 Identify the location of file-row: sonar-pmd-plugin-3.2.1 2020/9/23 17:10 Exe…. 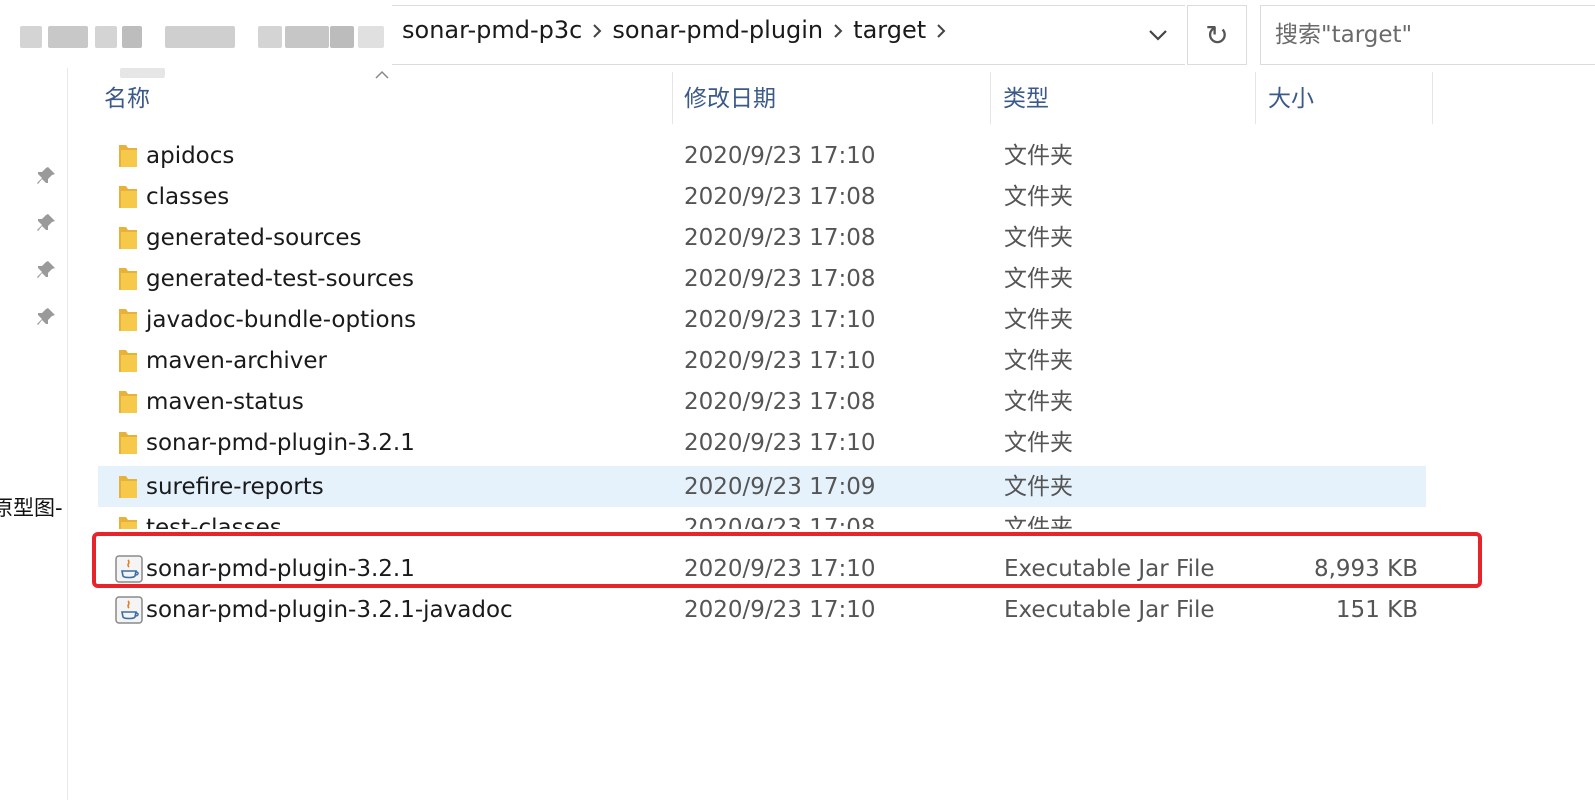
(762, 568).